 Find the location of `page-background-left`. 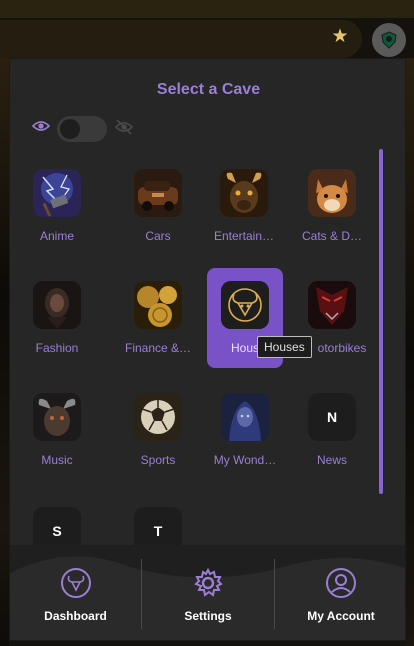

page-background-left is located at coordinates (4, 352).